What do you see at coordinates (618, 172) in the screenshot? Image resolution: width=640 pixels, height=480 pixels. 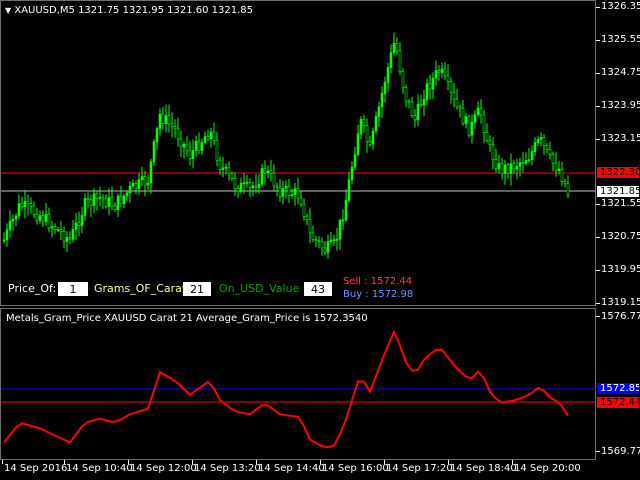 I see `sell-price-tag: 1322.30` at bounding box center [618, 172].